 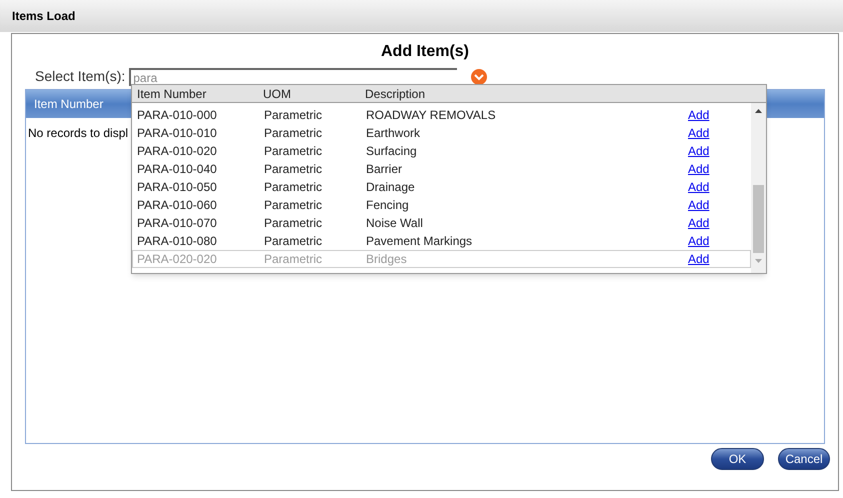 What do you see at coordinates (804, 459) in the screenshot?
I see `cancel-button: Cancel` at bounding box center [804, 459].